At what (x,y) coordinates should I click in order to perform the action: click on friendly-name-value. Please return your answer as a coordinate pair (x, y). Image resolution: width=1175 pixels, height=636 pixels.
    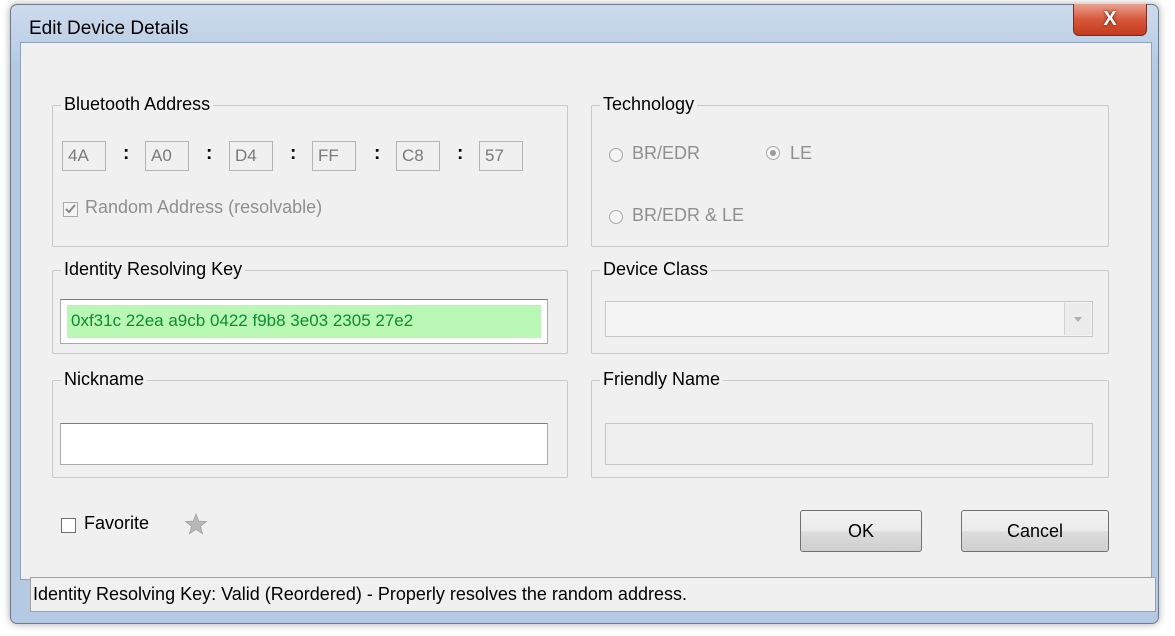
    Looking at the image, I should click on (608, 444).